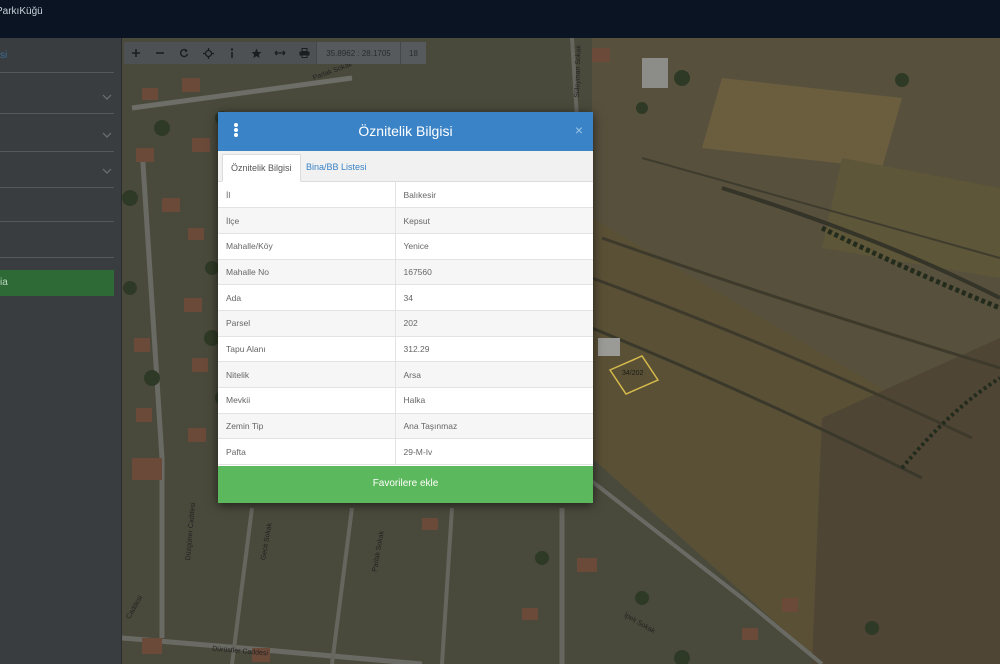 The height and width of the screenshot is (664, 1000). What do you see at coordinates (136, 53) in the screenshot?
I see `plus-icon` at bounding box center [136, 53].